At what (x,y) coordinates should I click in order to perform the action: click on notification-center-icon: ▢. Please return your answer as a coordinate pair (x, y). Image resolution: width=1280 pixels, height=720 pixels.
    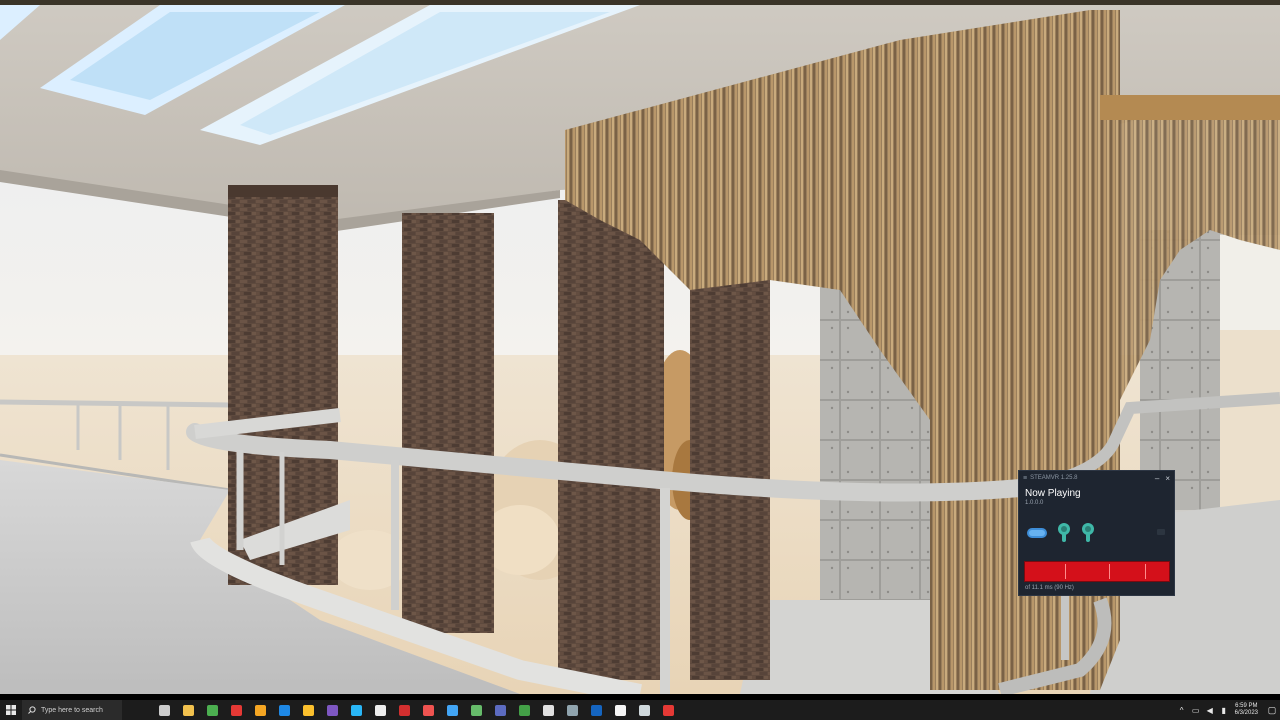
    Looking at the image, I should click on (1272, 710).